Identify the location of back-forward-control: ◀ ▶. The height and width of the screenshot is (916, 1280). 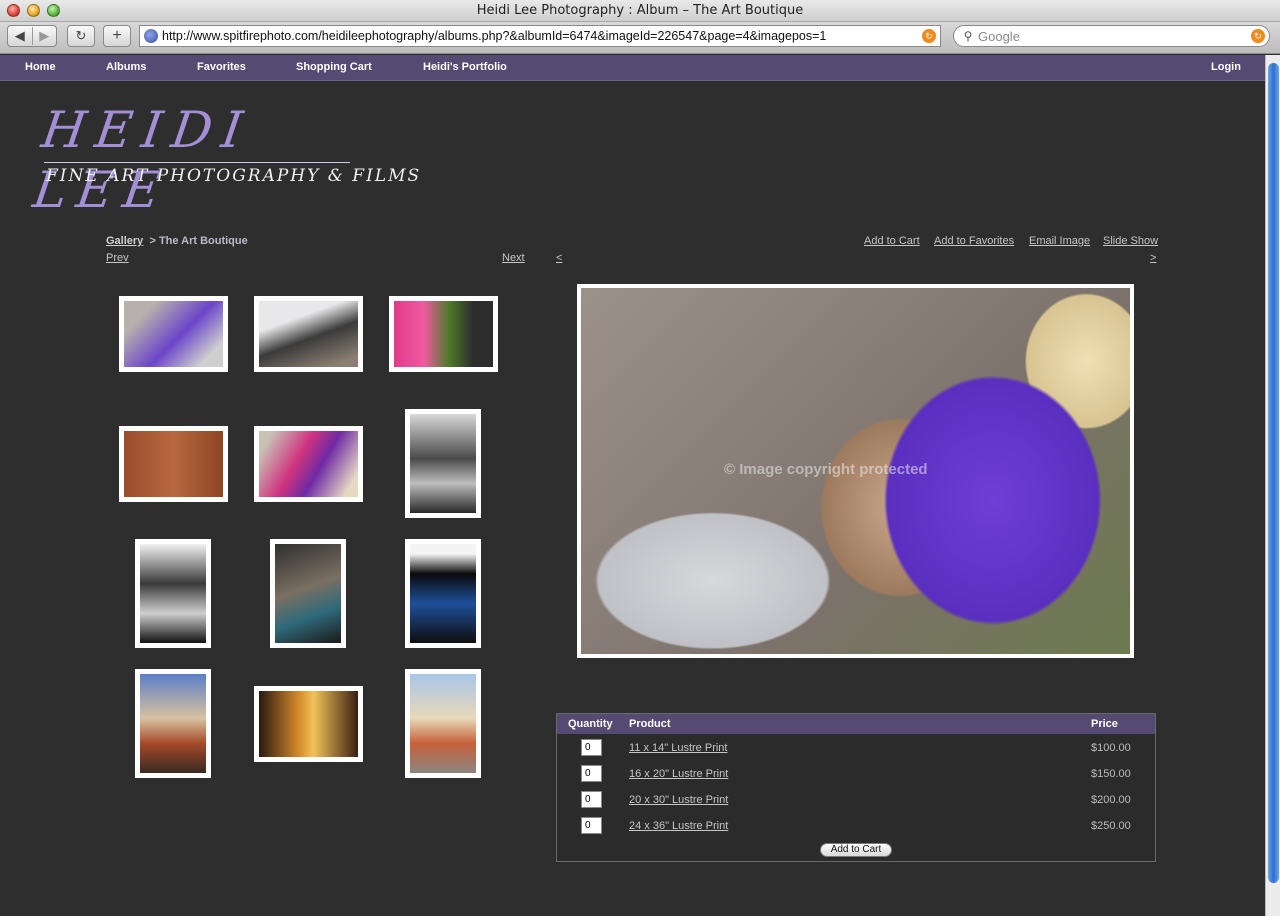
(32, 36).